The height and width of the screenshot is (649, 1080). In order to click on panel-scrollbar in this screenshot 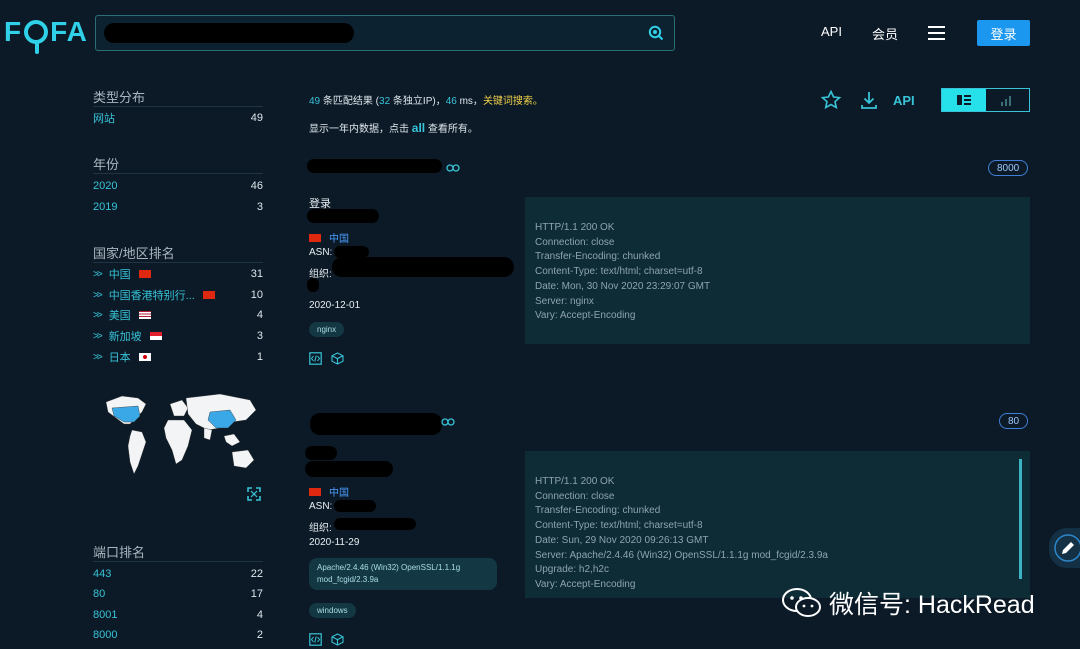, I will do `click(1020, 519)`.